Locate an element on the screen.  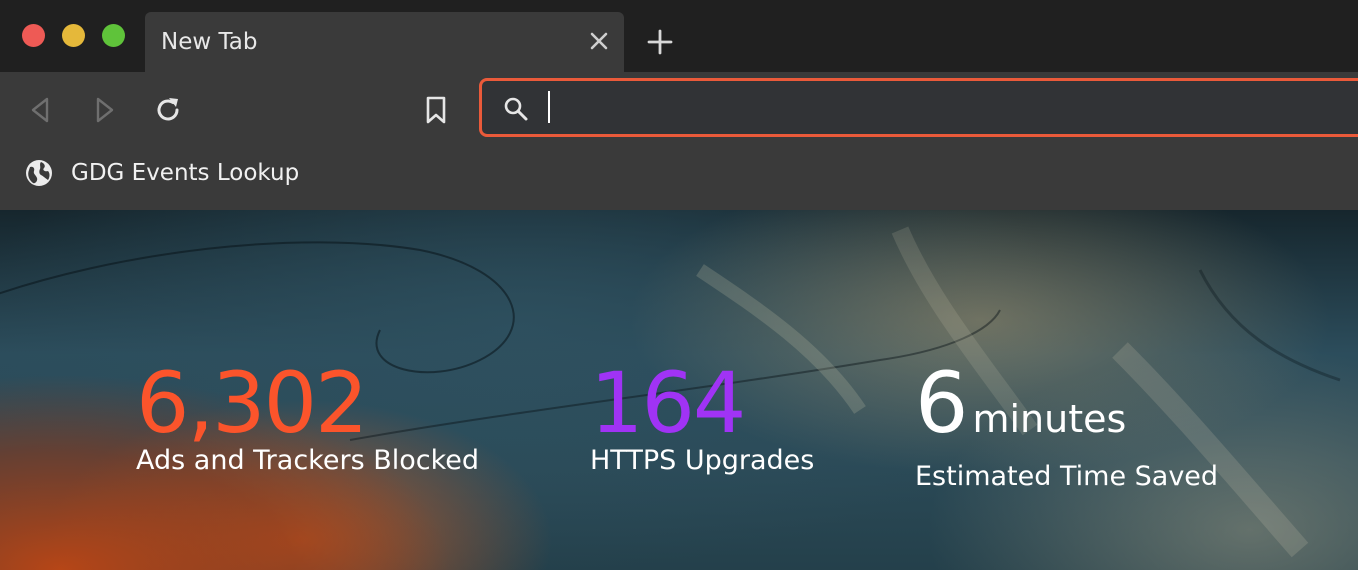
stat-ads-blocked: 6,302 Ads and Trackers Blocked is located at coordinates (307, 419).